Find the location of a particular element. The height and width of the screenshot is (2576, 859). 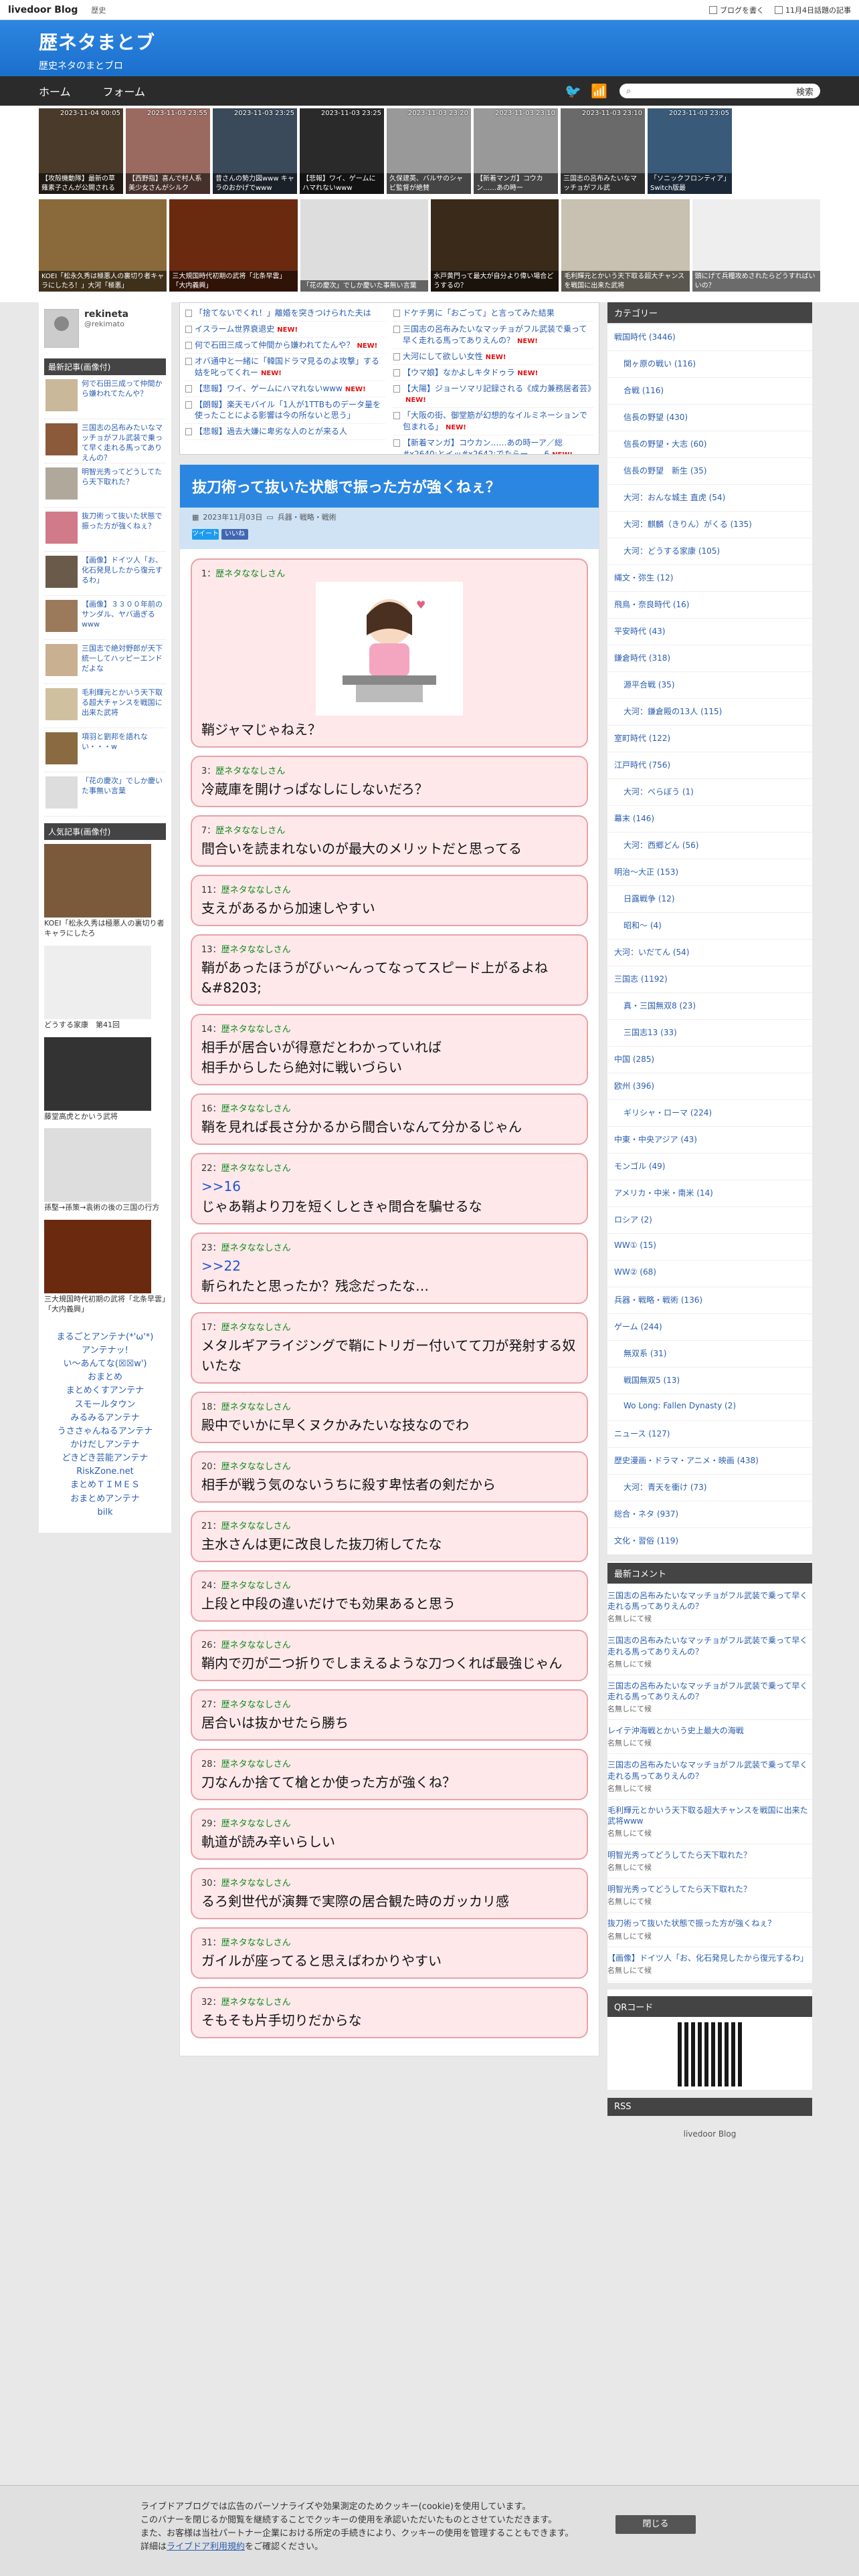

popular-title: 三大規国時代初期の武将「北条早雲」「大内義興」 is located at coordinates (105, 1305).